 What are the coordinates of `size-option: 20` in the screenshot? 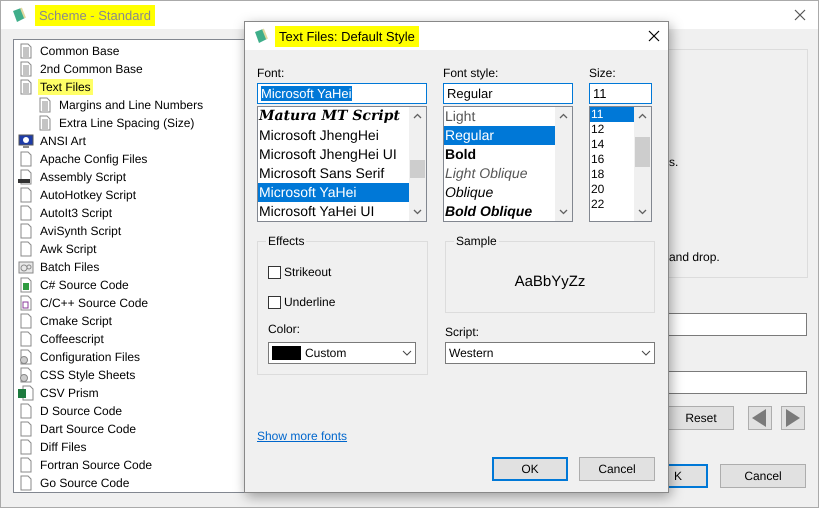 It's located at (612, 189).